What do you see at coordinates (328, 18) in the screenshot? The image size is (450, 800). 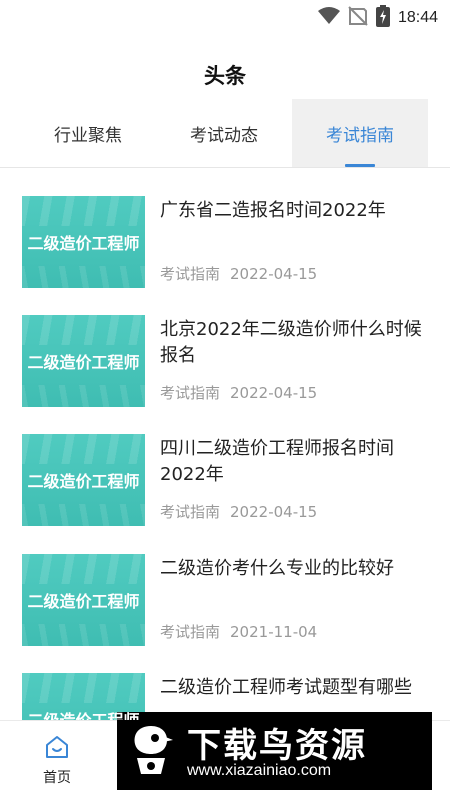 I see `wifi-icon` at bounding box center [328, 18].